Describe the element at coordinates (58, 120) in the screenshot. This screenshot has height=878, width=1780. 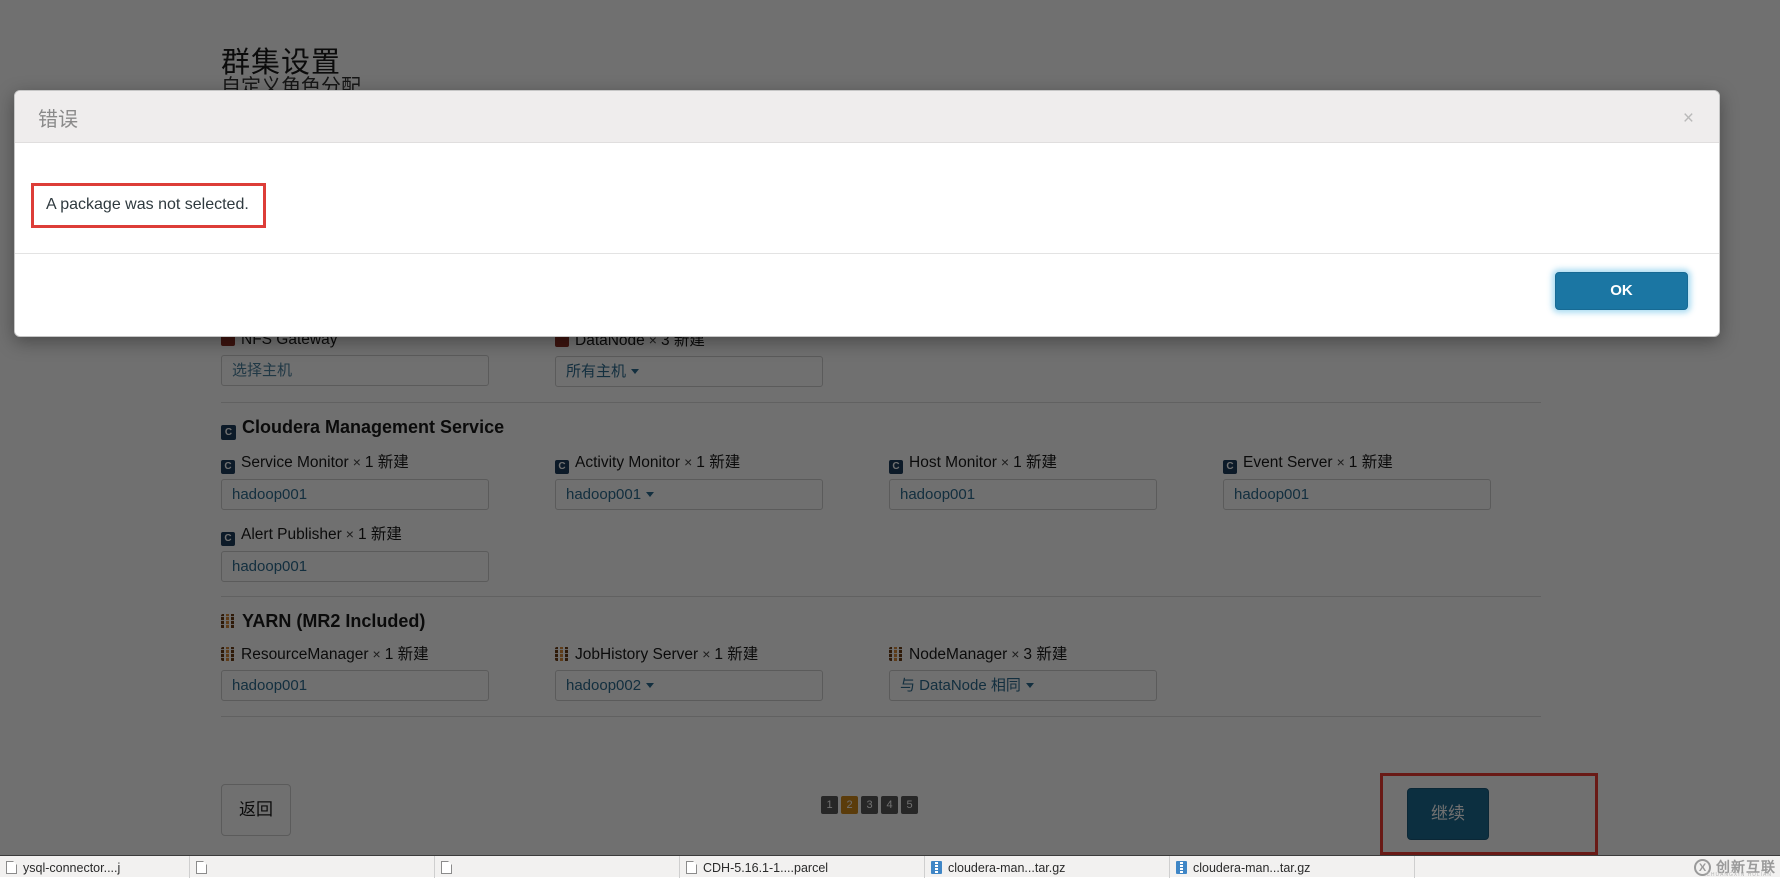
I see `modal-title: 错误` at that location.